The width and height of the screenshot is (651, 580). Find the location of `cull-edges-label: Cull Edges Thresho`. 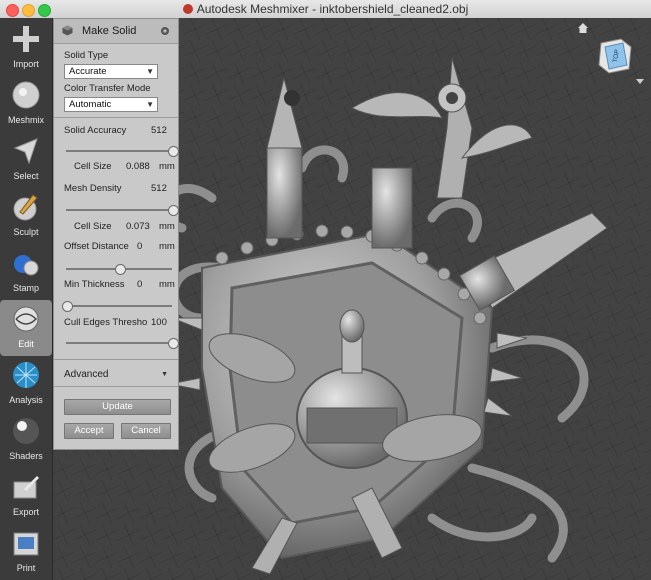

cull-edges-label: Cull Edges Thresho is located at coordinates (106, 322).